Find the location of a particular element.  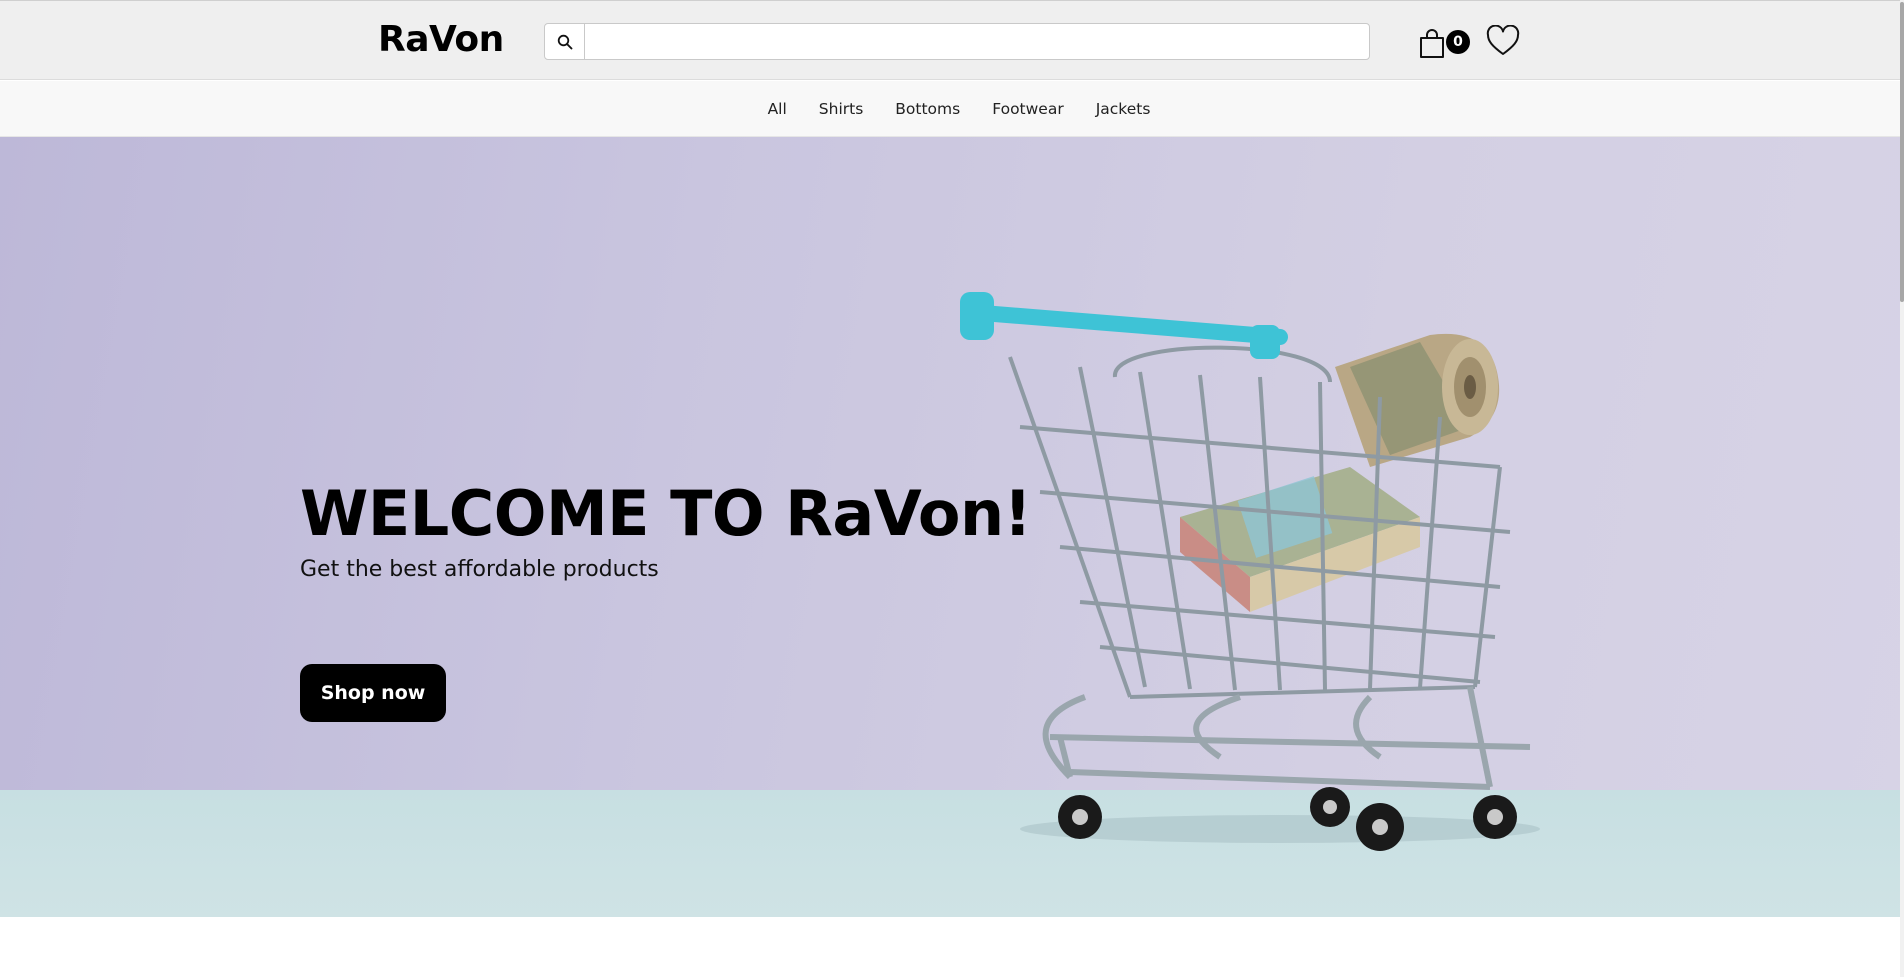

wishlist-button is located at coordinates (1503, 40).